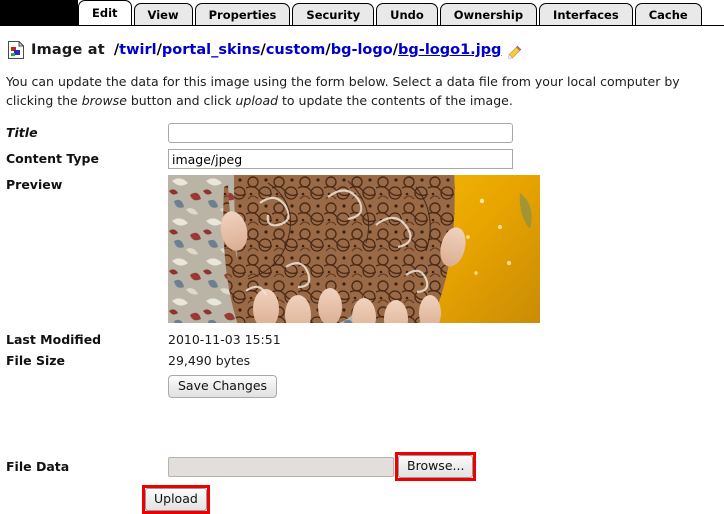  I want to click on file-path-input, so click(281, 466).